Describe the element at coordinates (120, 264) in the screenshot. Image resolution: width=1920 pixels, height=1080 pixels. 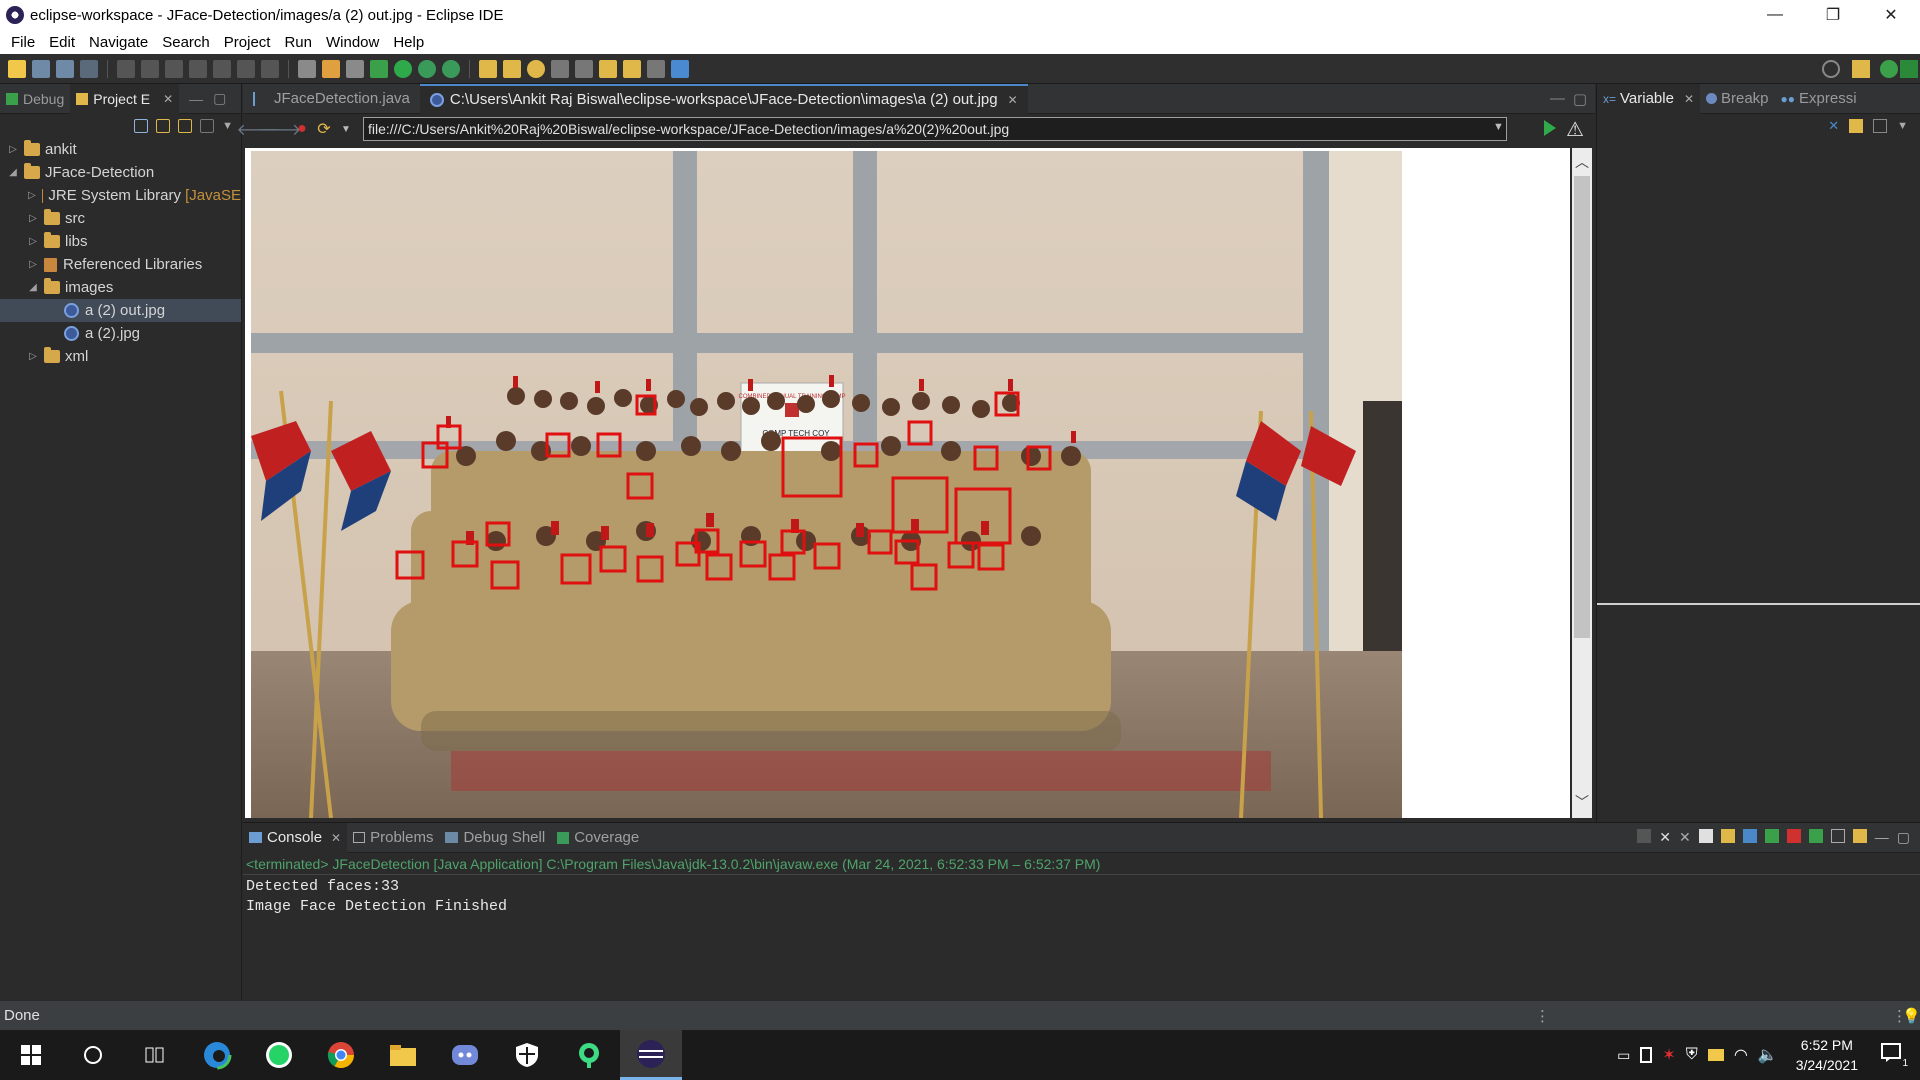
I see `tree-item-referenced-libraries: ▷ Referenced Libraries` at that location.